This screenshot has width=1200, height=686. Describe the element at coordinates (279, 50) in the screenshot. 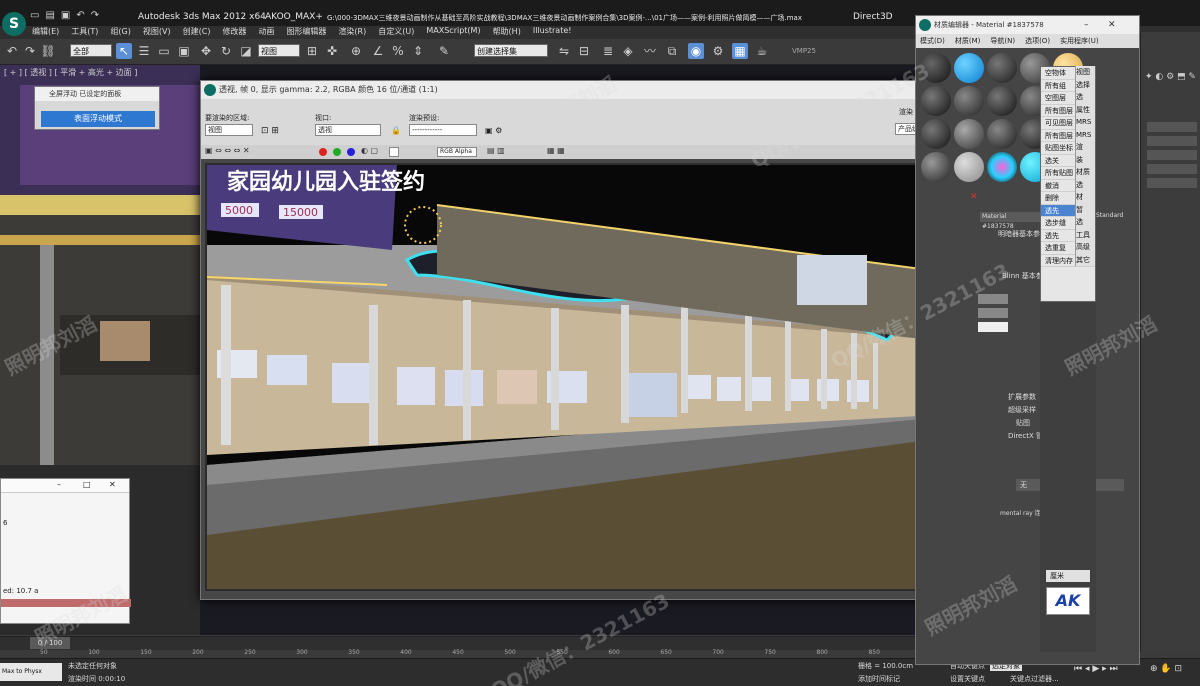

I see `reference-coord-dropdown: 视图` at that location.